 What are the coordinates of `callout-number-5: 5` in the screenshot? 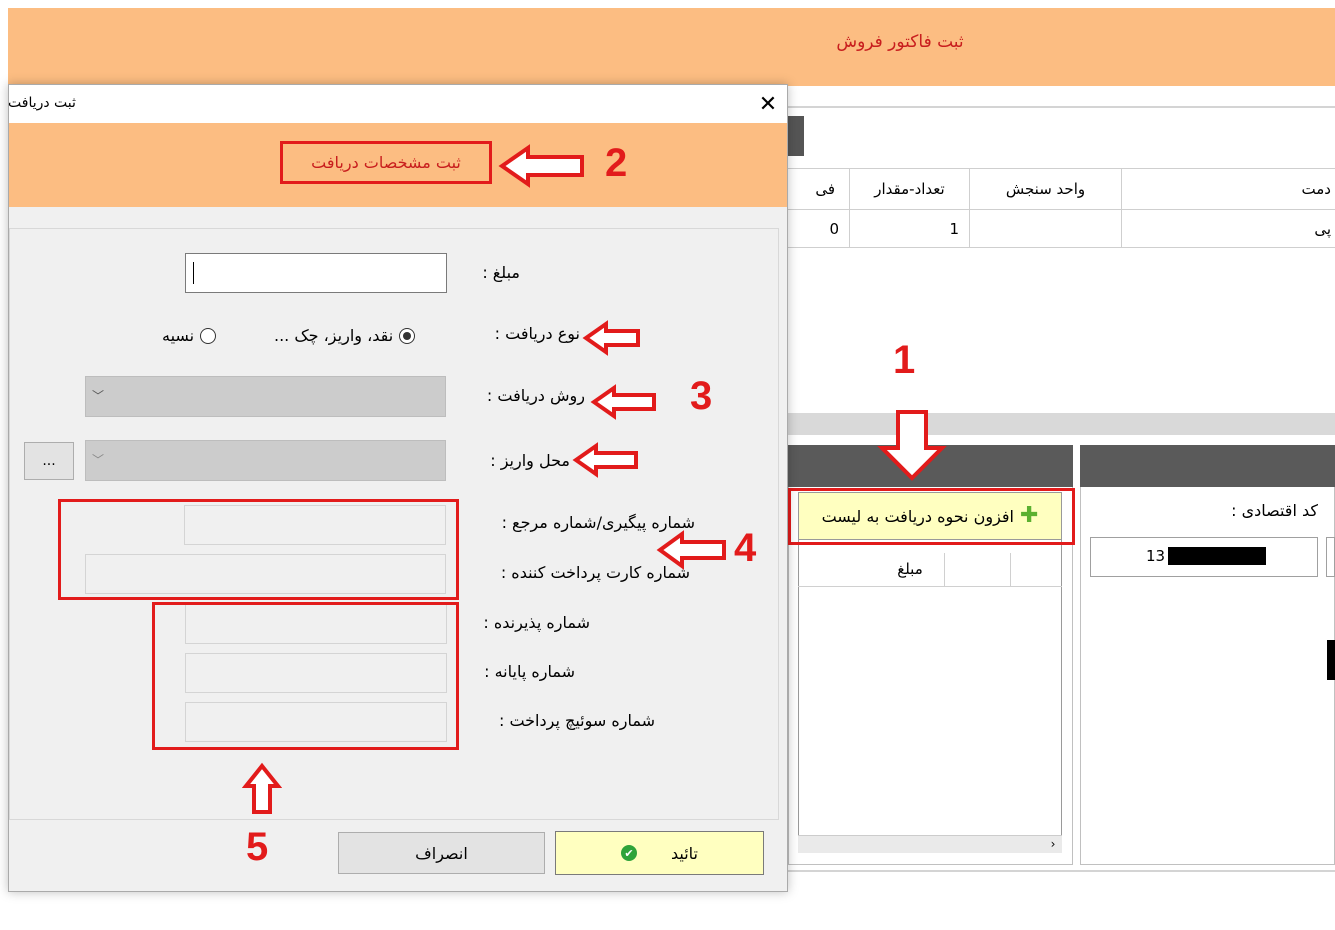 It's located at (257, 847).